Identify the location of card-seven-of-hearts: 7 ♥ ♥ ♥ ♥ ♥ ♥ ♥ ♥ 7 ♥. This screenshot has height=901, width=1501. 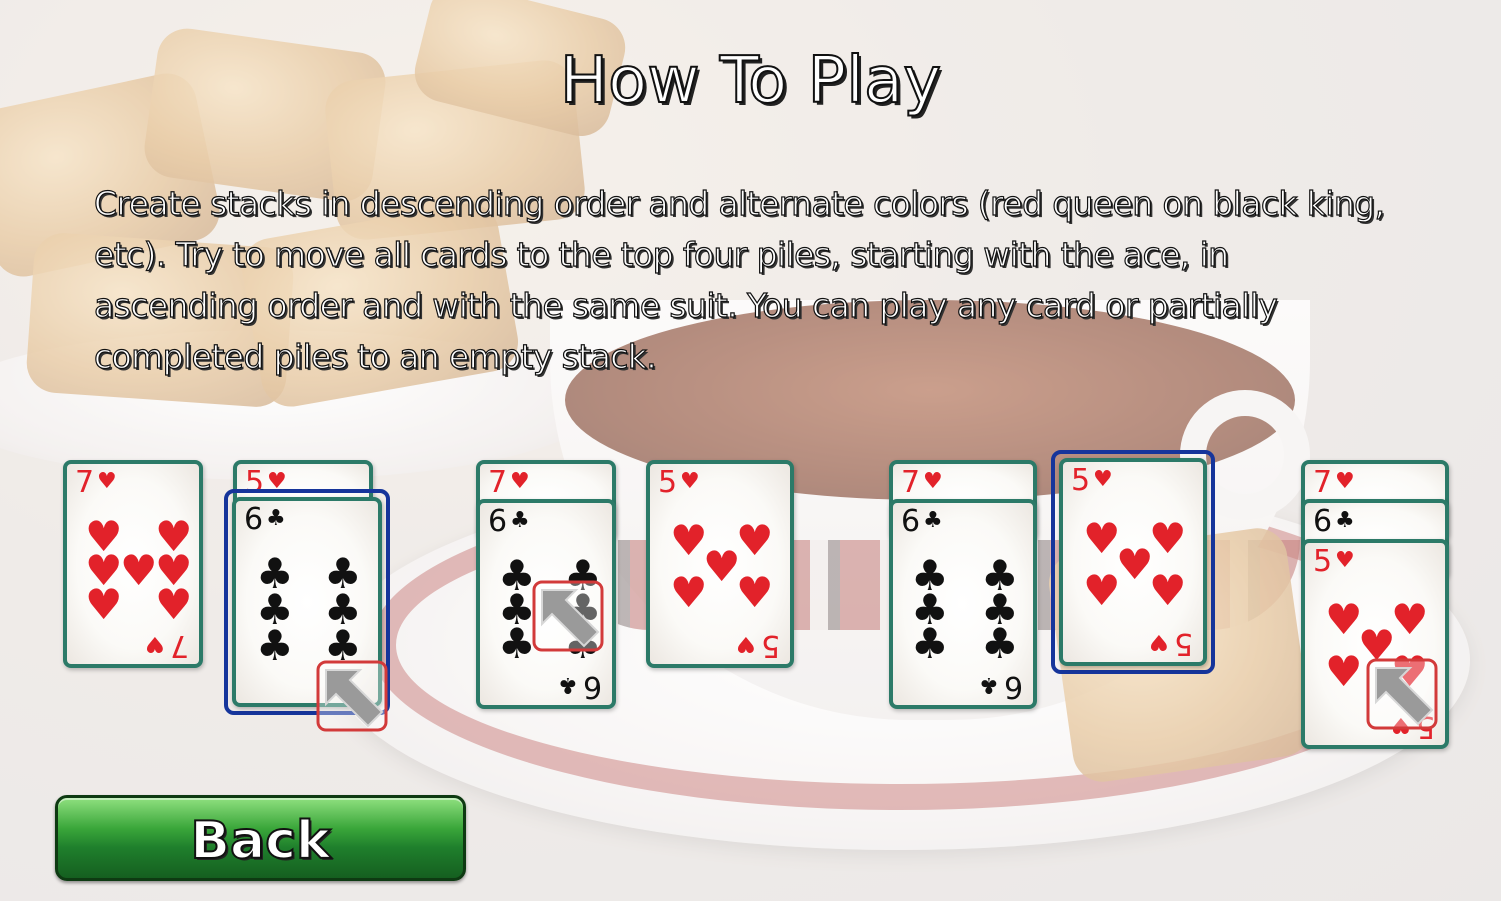
(133, 564).